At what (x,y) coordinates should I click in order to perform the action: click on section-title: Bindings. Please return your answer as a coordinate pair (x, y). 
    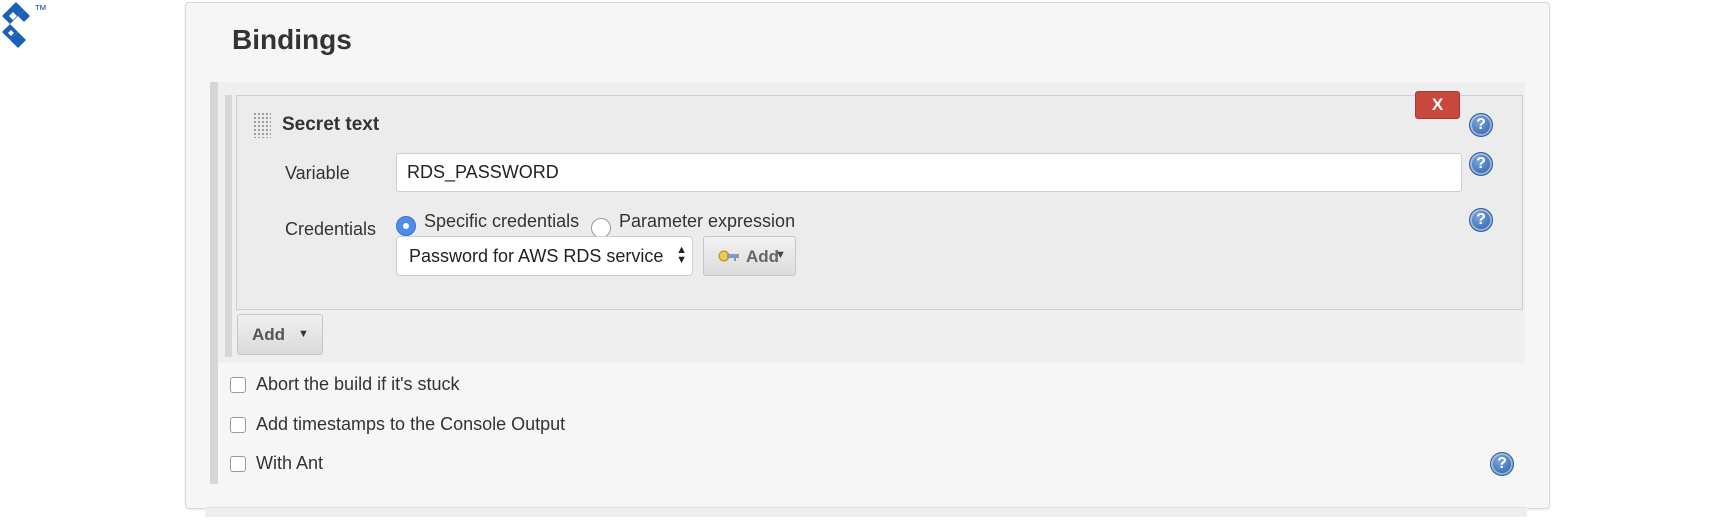
    Looking at the image, I should click on (292, 39).